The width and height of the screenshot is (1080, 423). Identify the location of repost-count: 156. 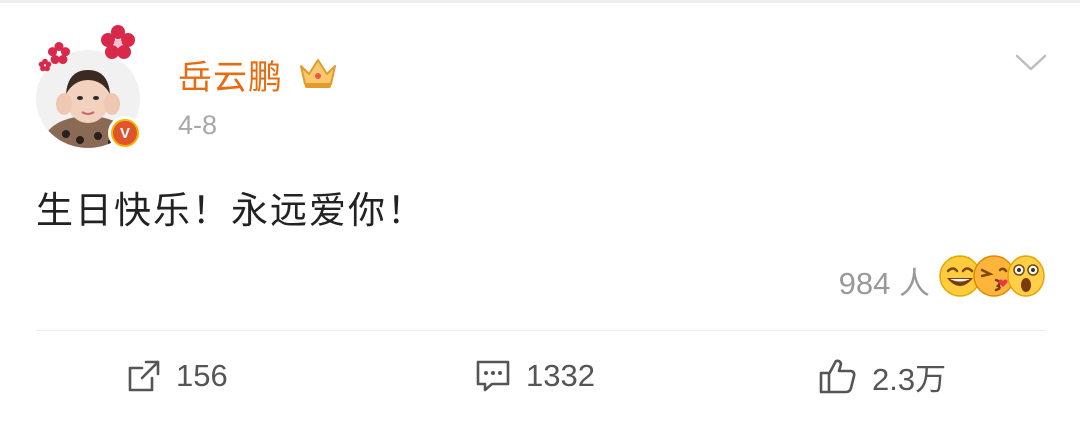
(202, 375).